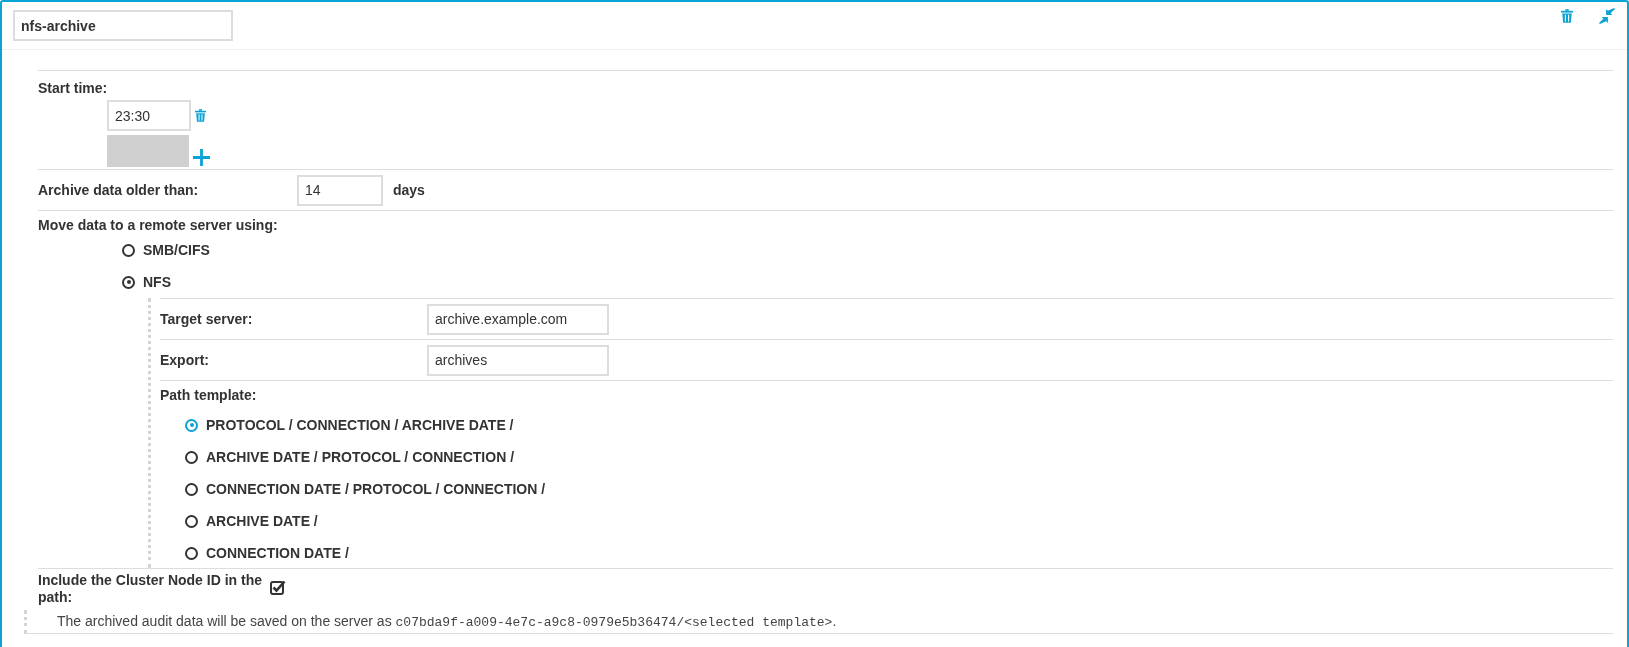 This screenshot has height=647, width=1629. I want to click on name-field: nfs-archive, so click(123, 25).